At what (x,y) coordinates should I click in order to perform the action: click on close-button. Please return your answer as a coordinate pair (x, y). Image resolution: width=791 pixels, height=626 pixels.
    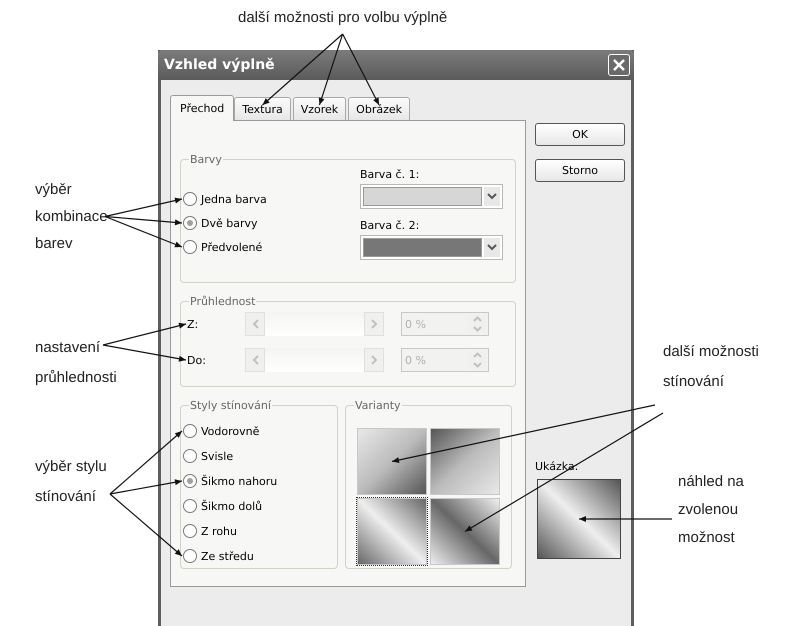
    Looking at the image, I should click on (619, 65).